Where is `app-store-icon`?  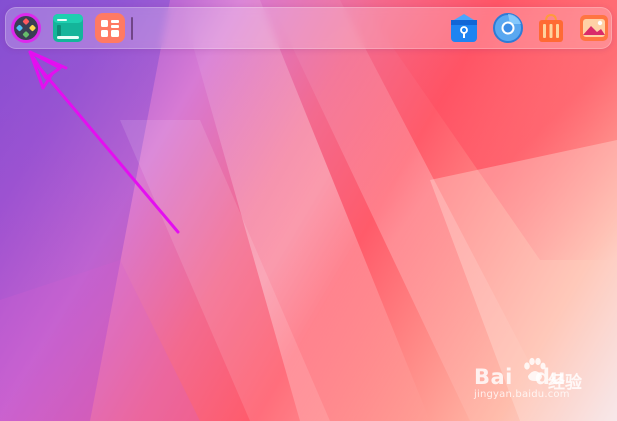
app-store-icon is located at coordinates (464, 28).